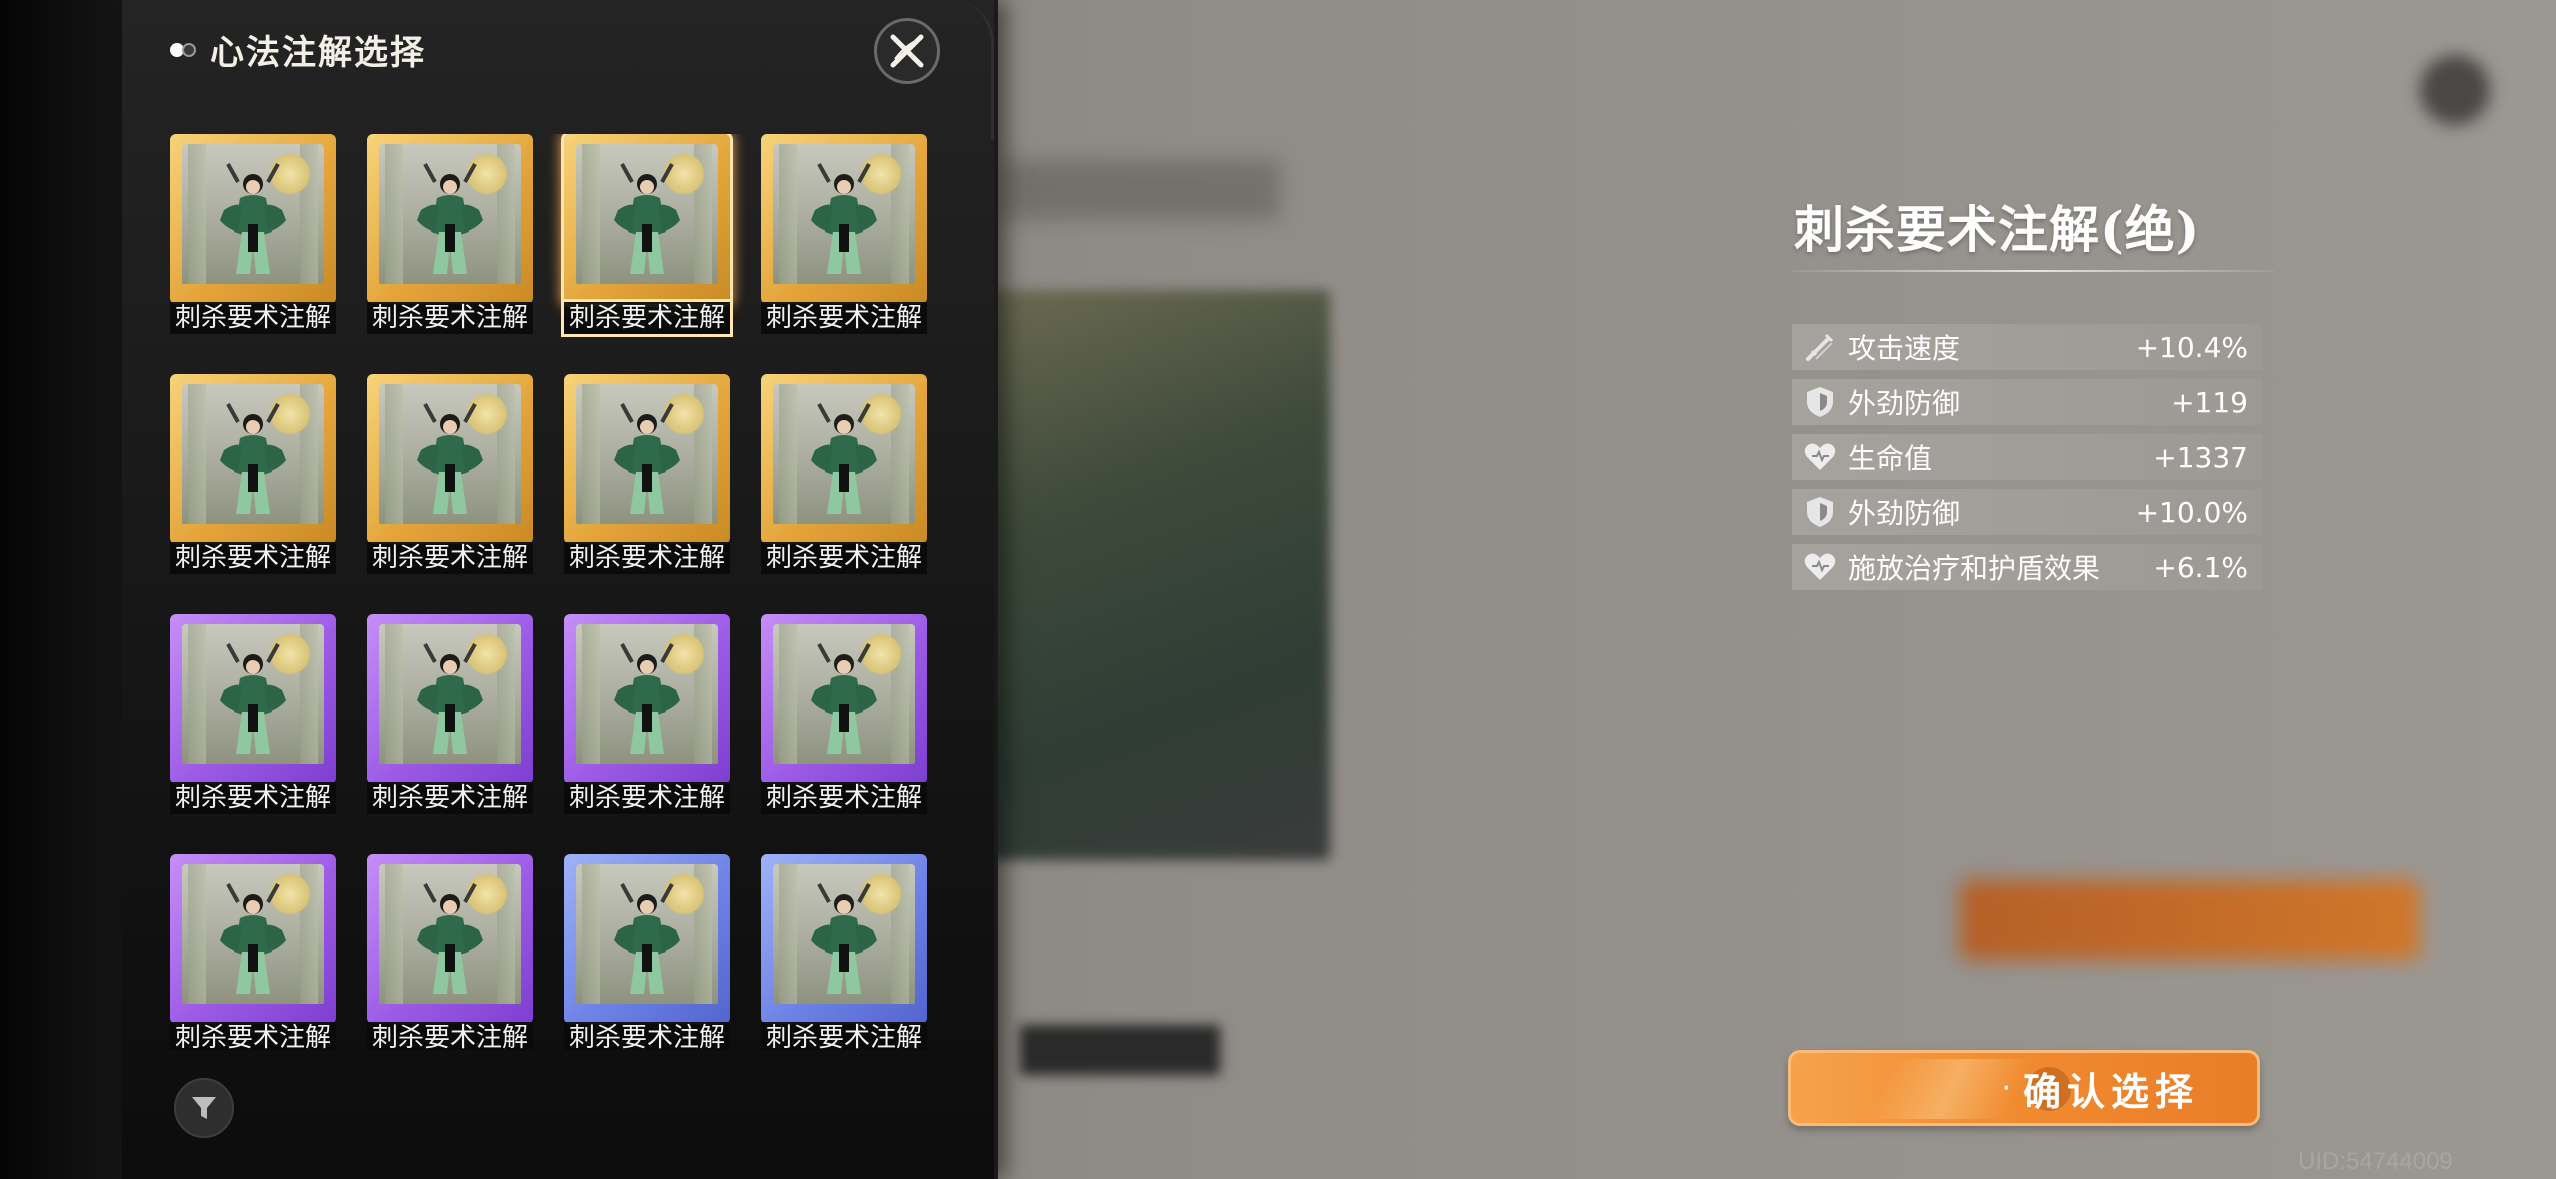 This screenshot has height=1179, width=2556. Describe the element at coordinates (61, 589) in the screenshot. I see `left-dark-strip` at that location.